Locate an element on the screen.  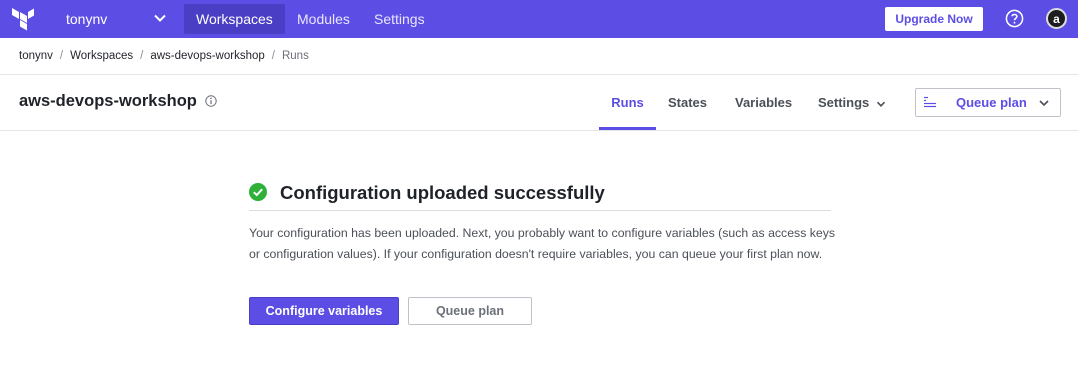
upgrade-now-button: Upgrade Now is located at coordinates (934, 19).